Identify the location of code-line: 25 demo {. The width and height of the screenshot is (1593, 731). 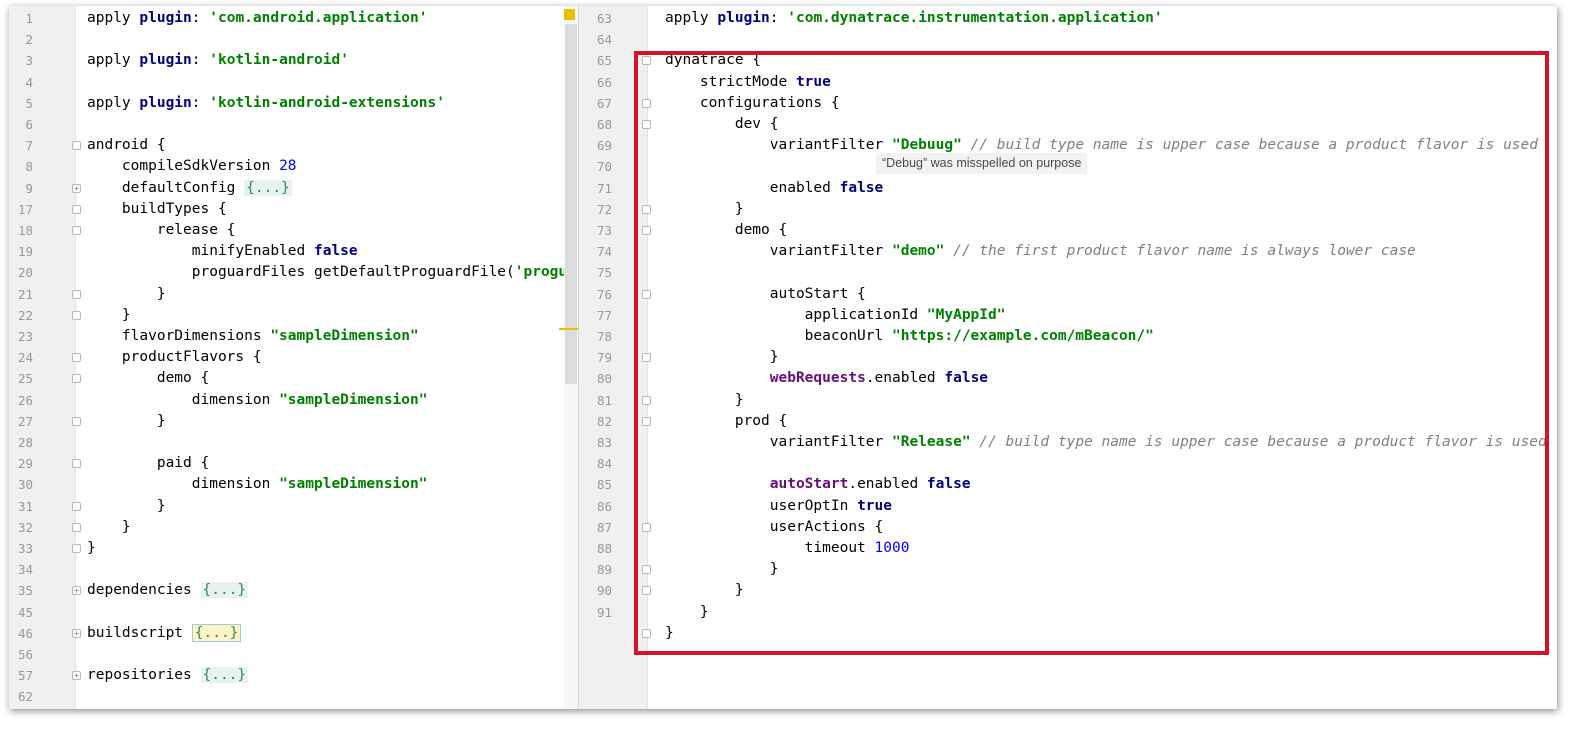
(293, 378).